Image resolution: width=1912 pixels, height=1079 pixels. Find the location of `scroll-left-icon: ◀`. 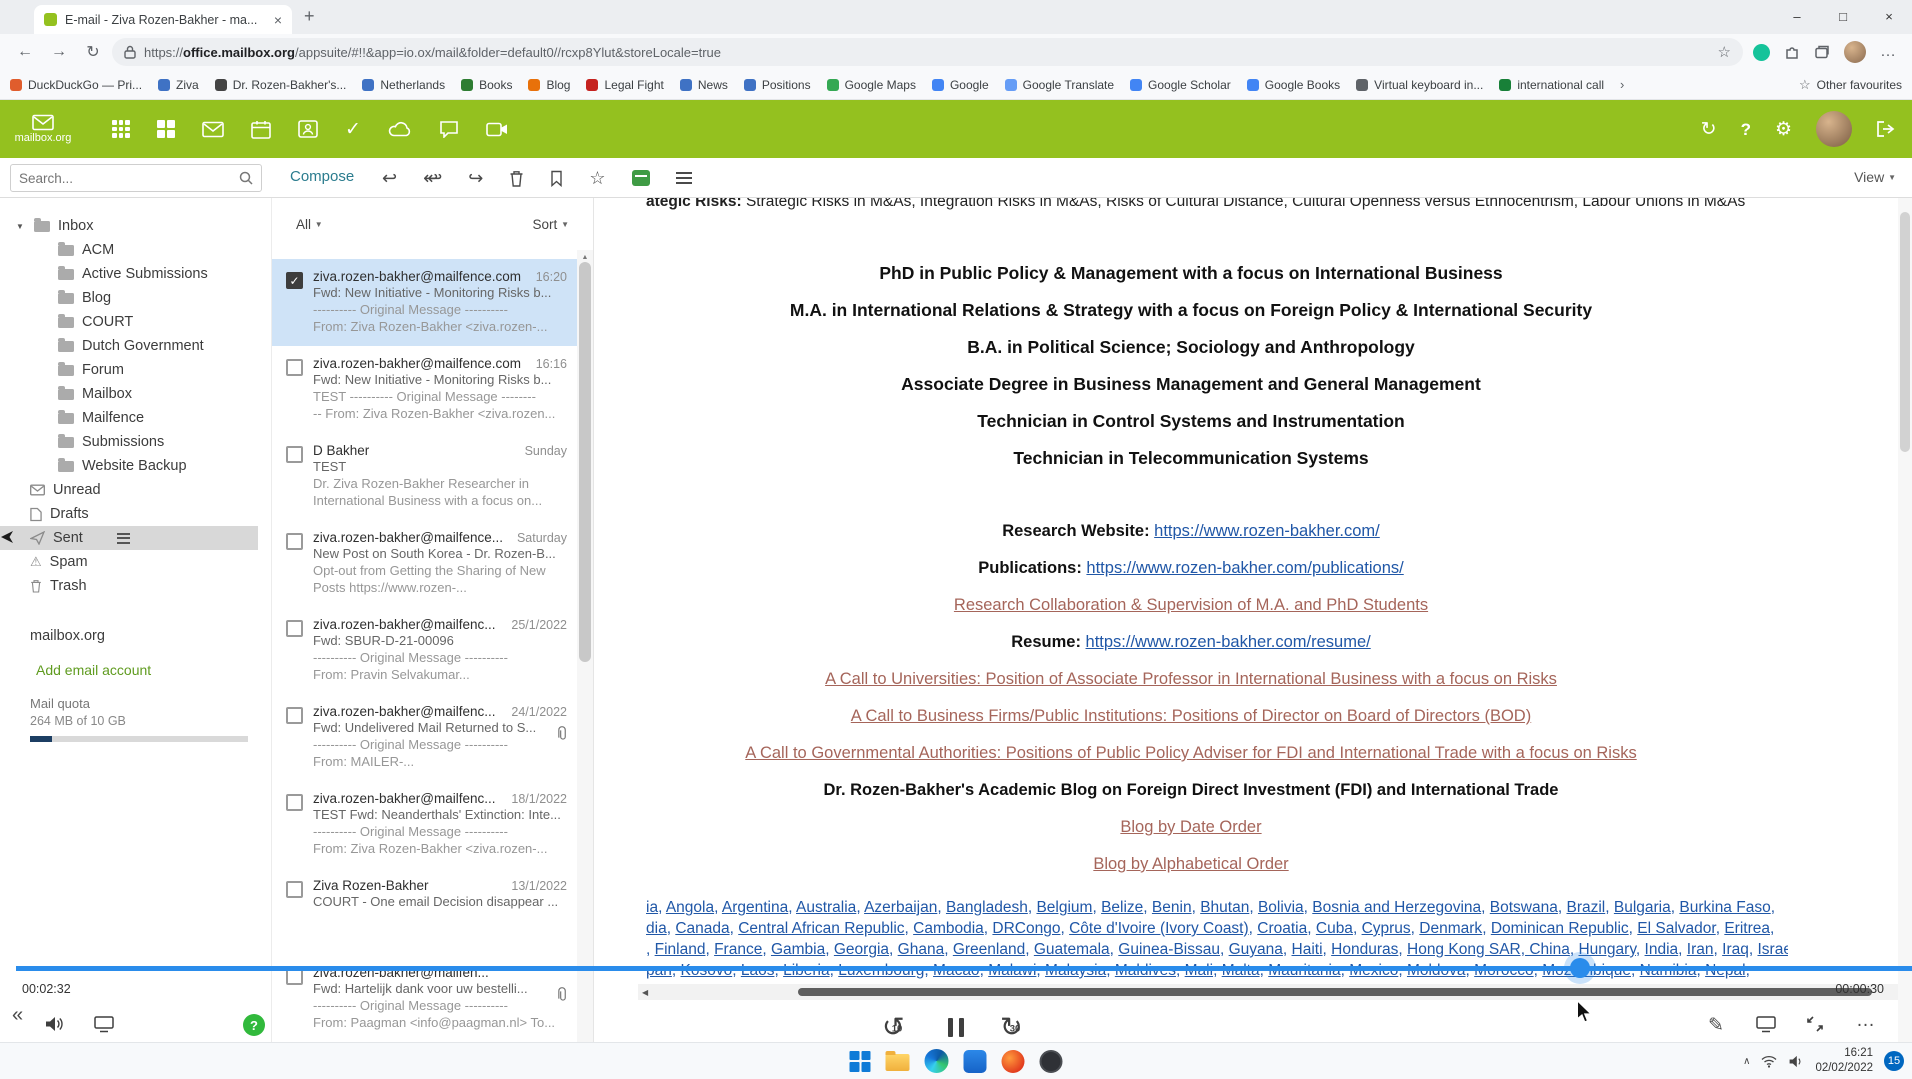

scroll-left-icon: ◀ is located at coordinates (645, 992).